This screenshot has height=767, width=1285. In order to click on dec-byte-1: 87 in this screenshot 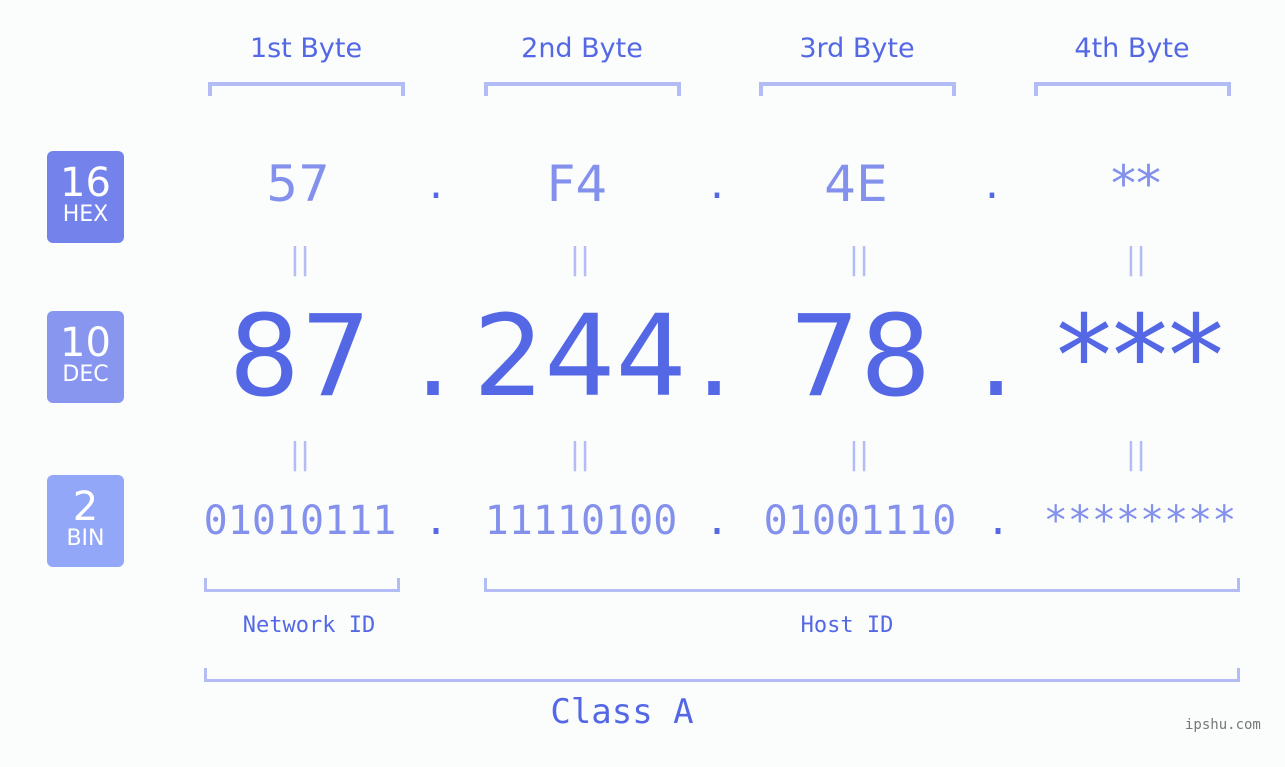, I will do `click(300, 357)`.